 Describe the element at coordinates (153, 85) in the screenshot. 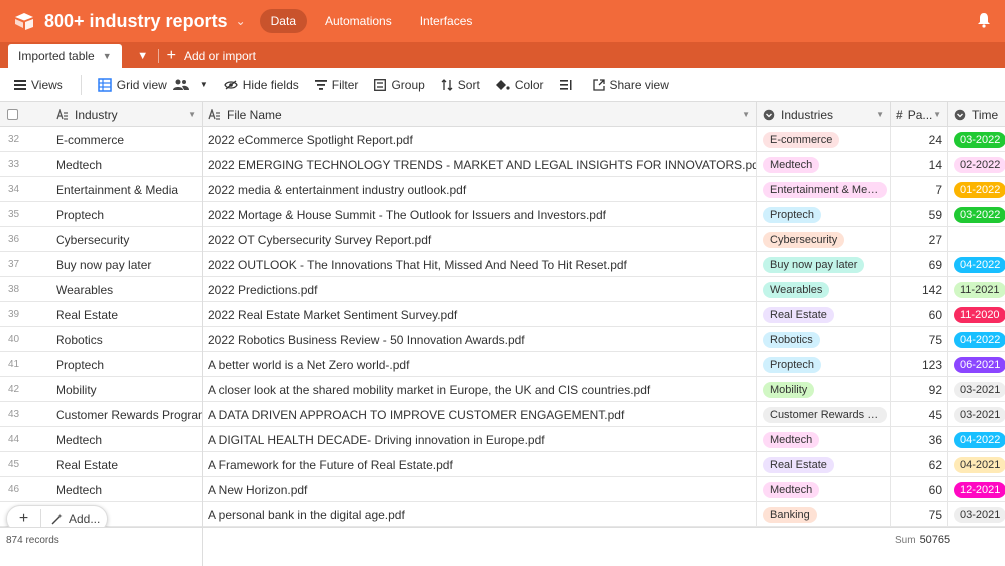

I see `grid-view-button: Grid view ▼` at that location.